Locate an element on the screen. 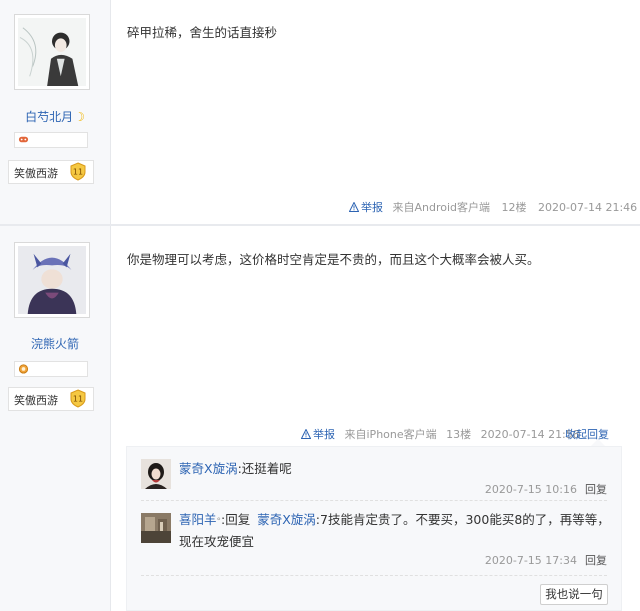  sub-reply-item: 蒙奇X旋涡:还挺着呢 2020-7-15 10:16 回复 is located at coordinates (374, 482).